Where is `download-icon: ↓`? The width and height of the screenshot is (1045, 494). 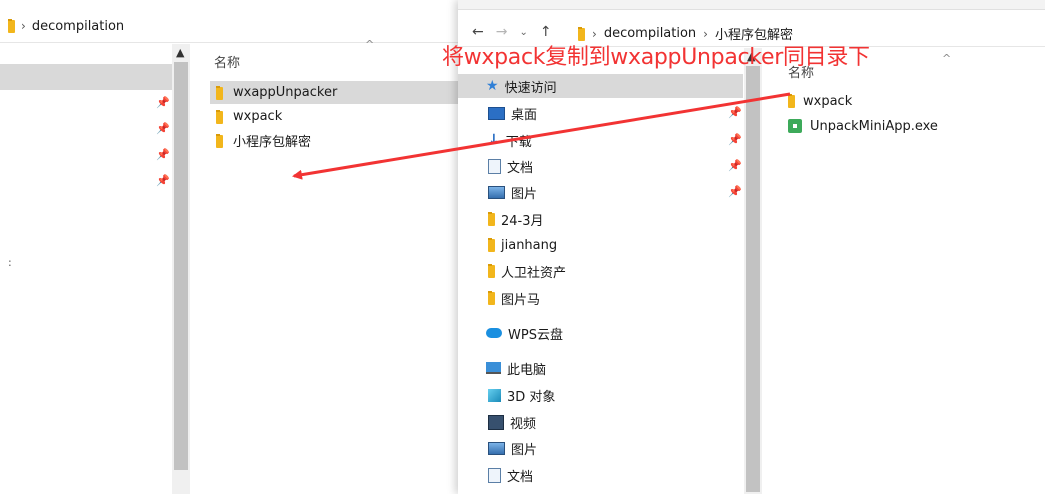
download-icon: ↓ is located at coordinates (494, 140).